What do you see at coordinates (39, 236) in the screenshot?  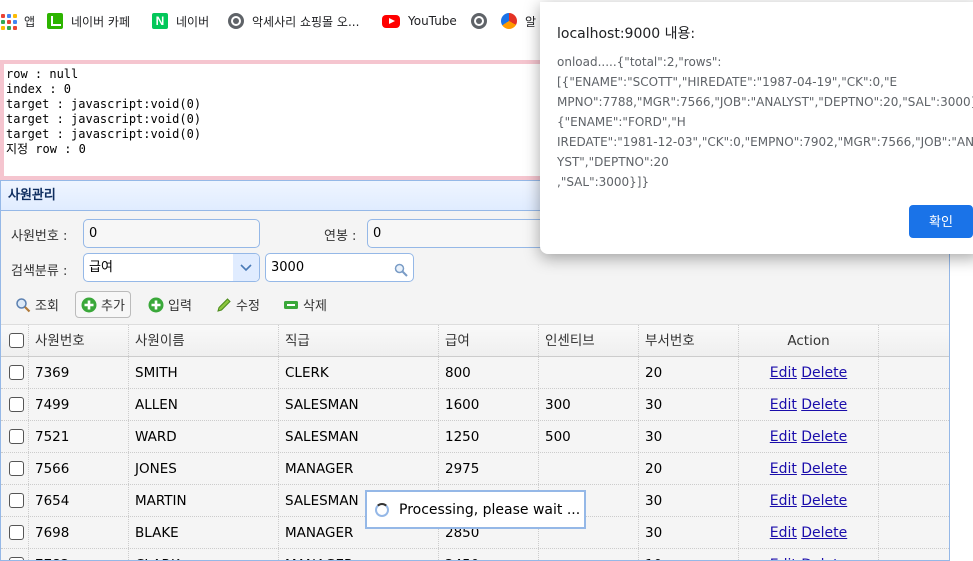 I see `empno-label: 사원번호 :` at bounding box center [39, 236].